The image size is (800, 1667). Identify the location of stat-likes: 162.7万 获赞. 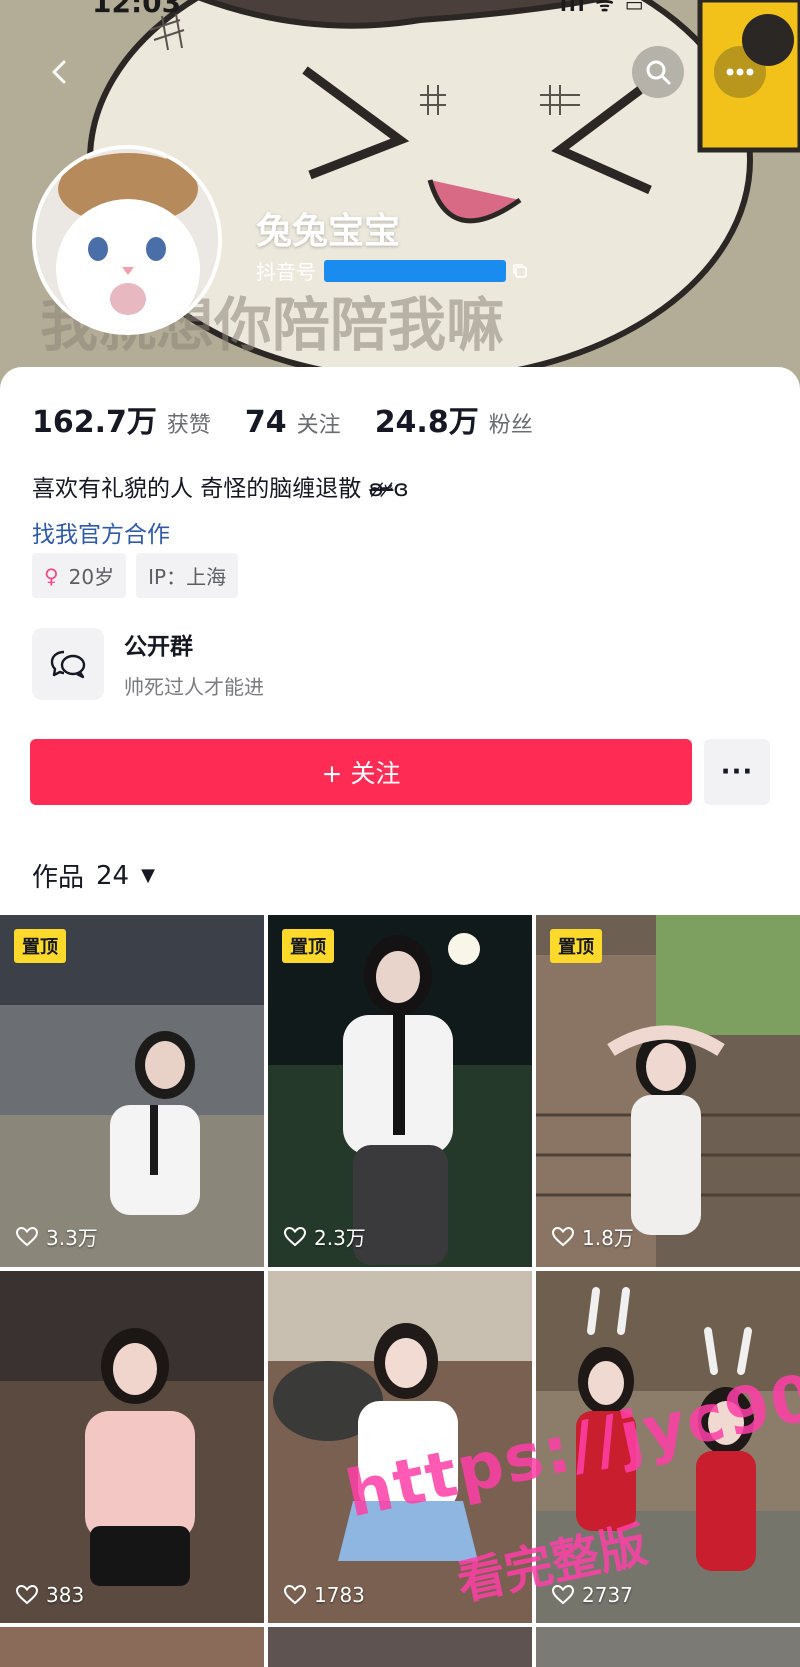
(121, 419).